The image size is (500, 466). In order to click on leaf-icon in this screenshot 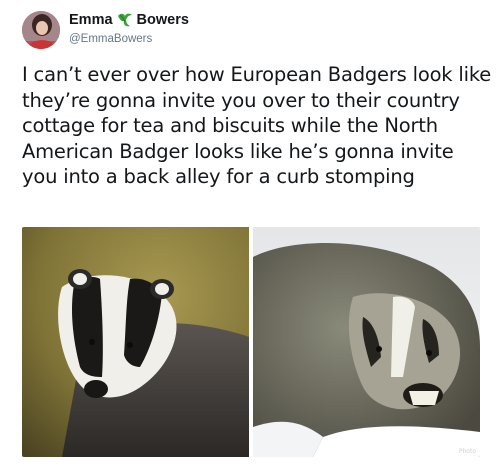, I will do `click(125, 20)`.